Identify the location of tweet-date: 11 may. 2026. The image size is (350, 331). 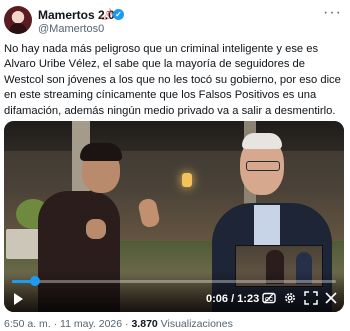
(91, 324).